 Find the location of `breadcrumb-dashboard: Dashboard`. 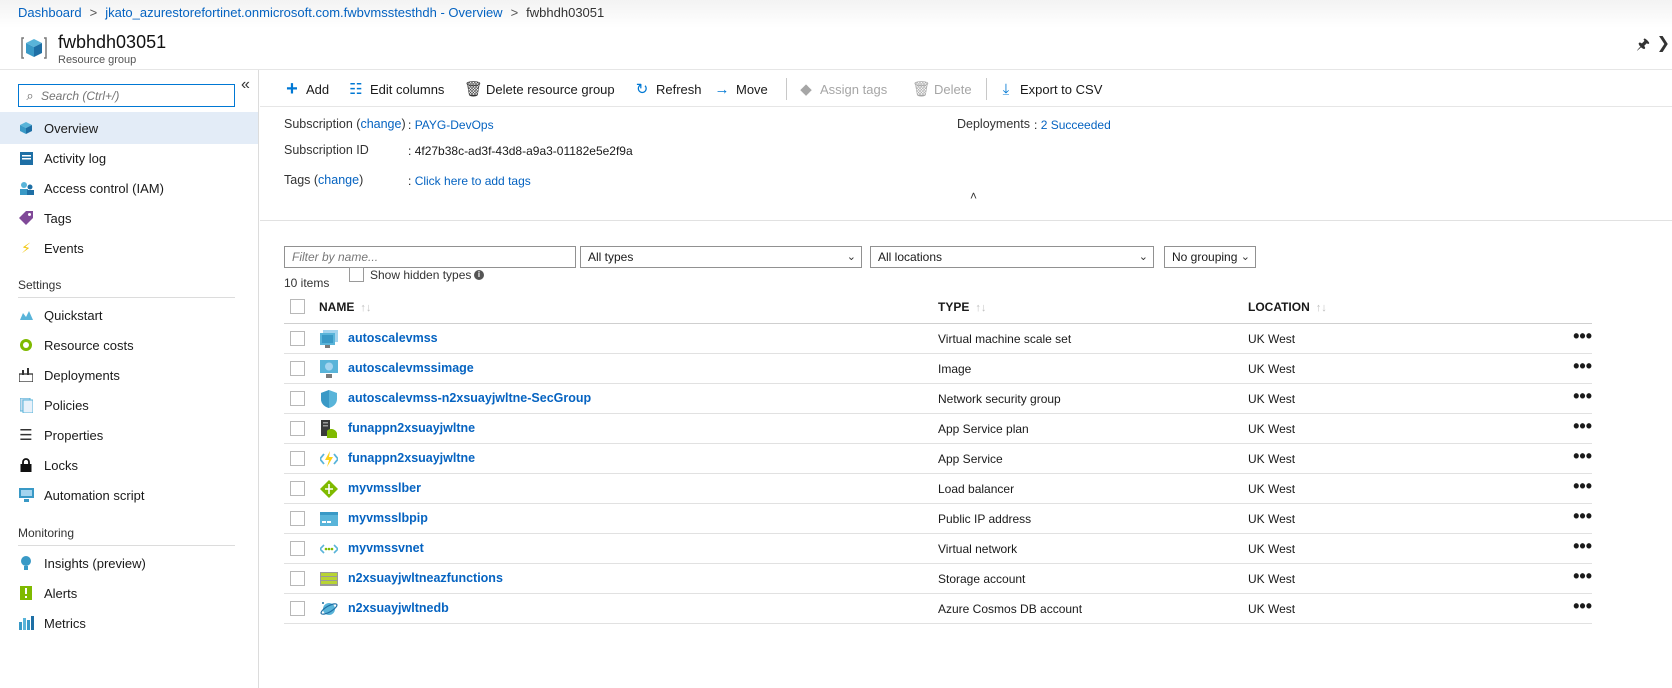

breadcrumb-dashboard: Dashboard is located at coordinates (50, 12).